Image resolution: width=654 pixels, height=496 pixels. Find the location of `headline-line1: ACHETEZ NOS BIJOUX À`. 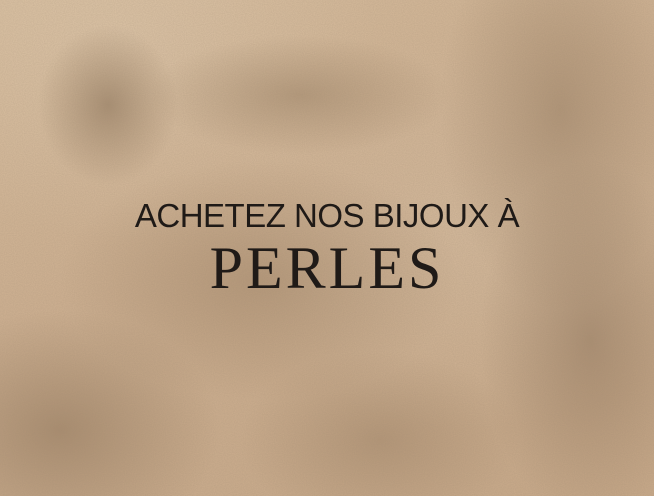

headline-line1: ACHETEZ NOS BIJOUX À is located at coordinates (327, 215).